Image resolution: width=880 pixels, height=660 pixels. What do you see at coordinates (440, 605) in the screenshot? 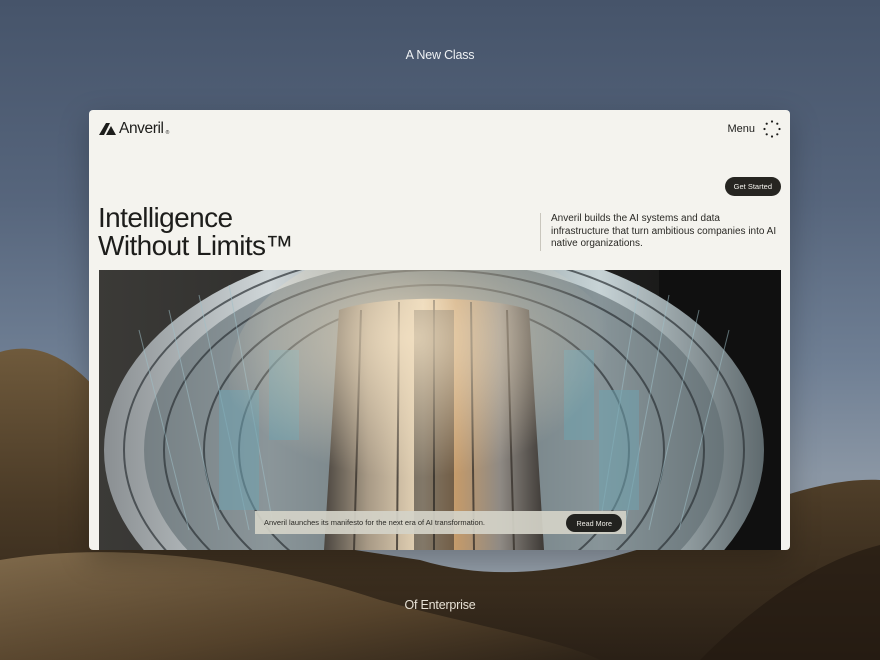
I see `bottom-caption: Of Enterprise` at bounding box center [440, 605].